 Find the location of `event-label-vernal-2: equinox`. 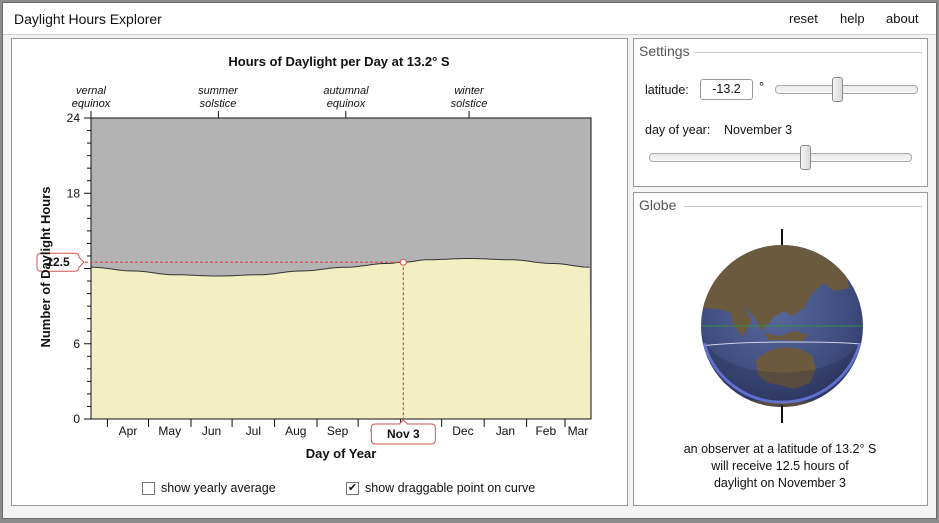

event-label-vernal-2: equinox is located at coordinates (91, 104).